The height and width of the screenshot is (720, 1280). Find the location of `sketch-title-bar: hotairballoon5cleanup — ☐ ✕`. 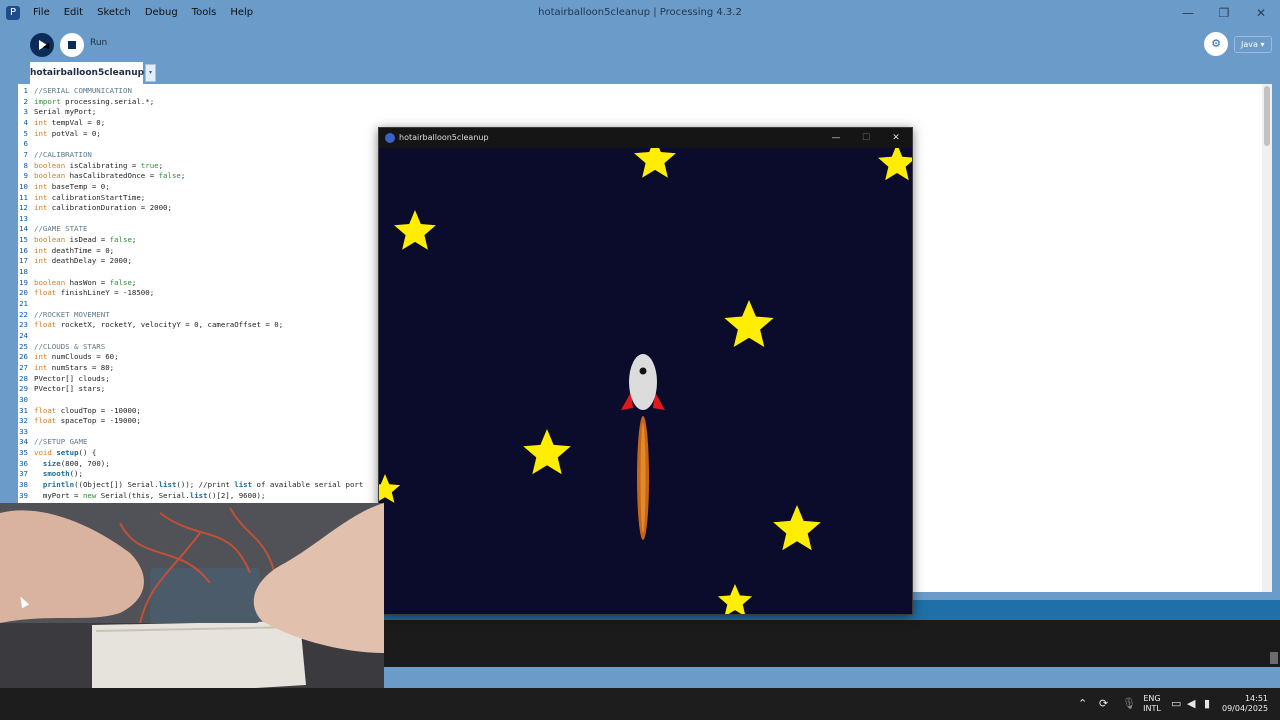

sketch-title-bar: hotairballoon5cleanup — ☐ ✕ is located at coordinates (645, 138).